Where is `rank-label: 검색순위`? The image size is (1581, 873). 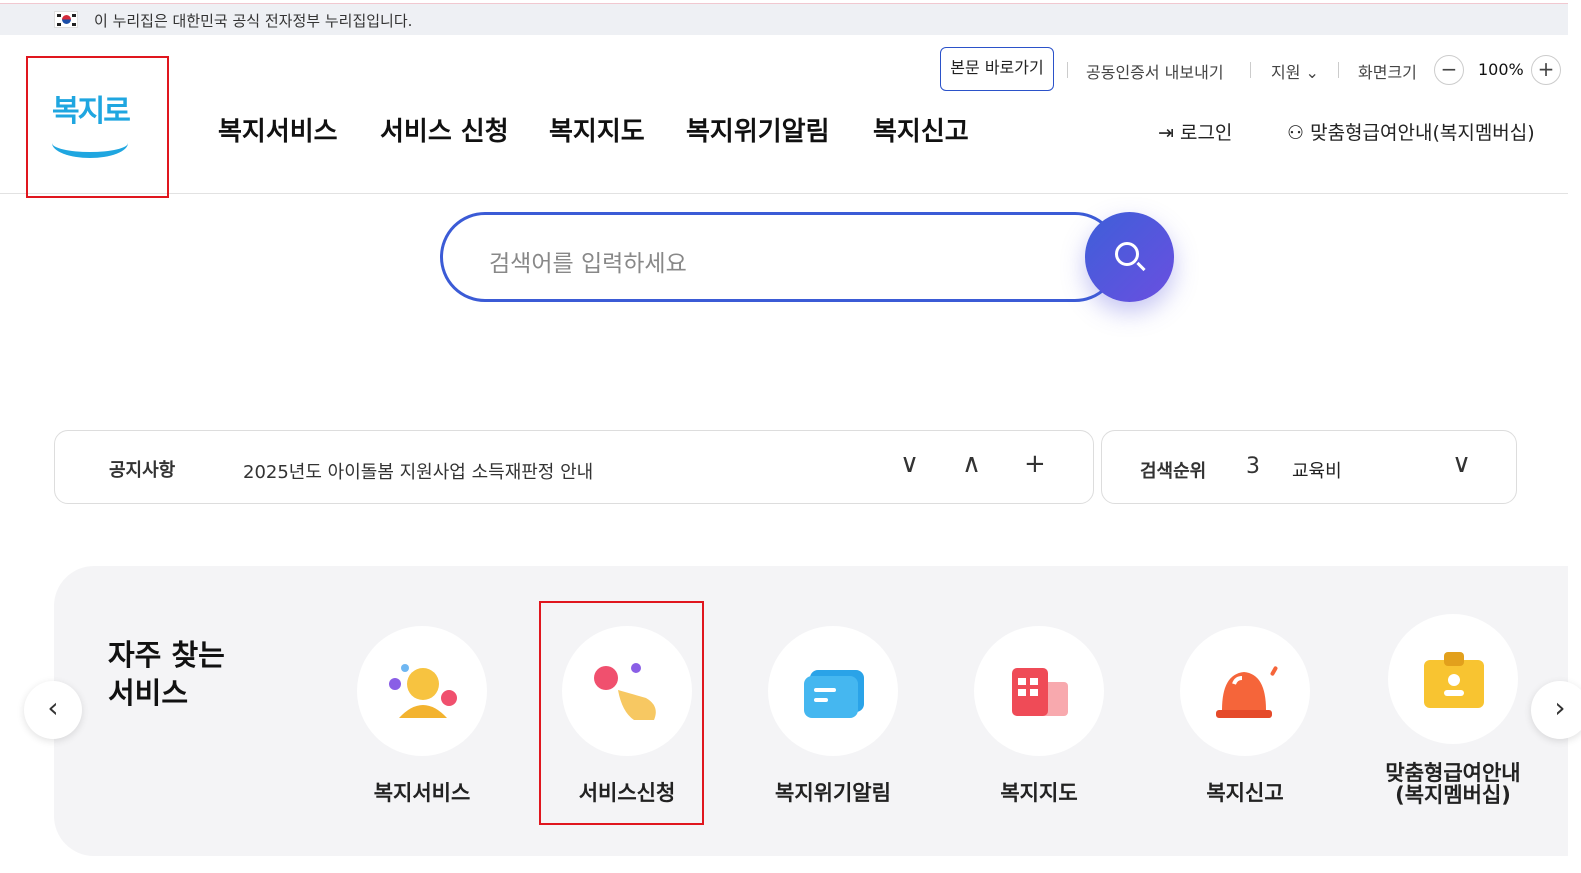
rank-label: 검색순위 is located at coordinates (1173, 471).